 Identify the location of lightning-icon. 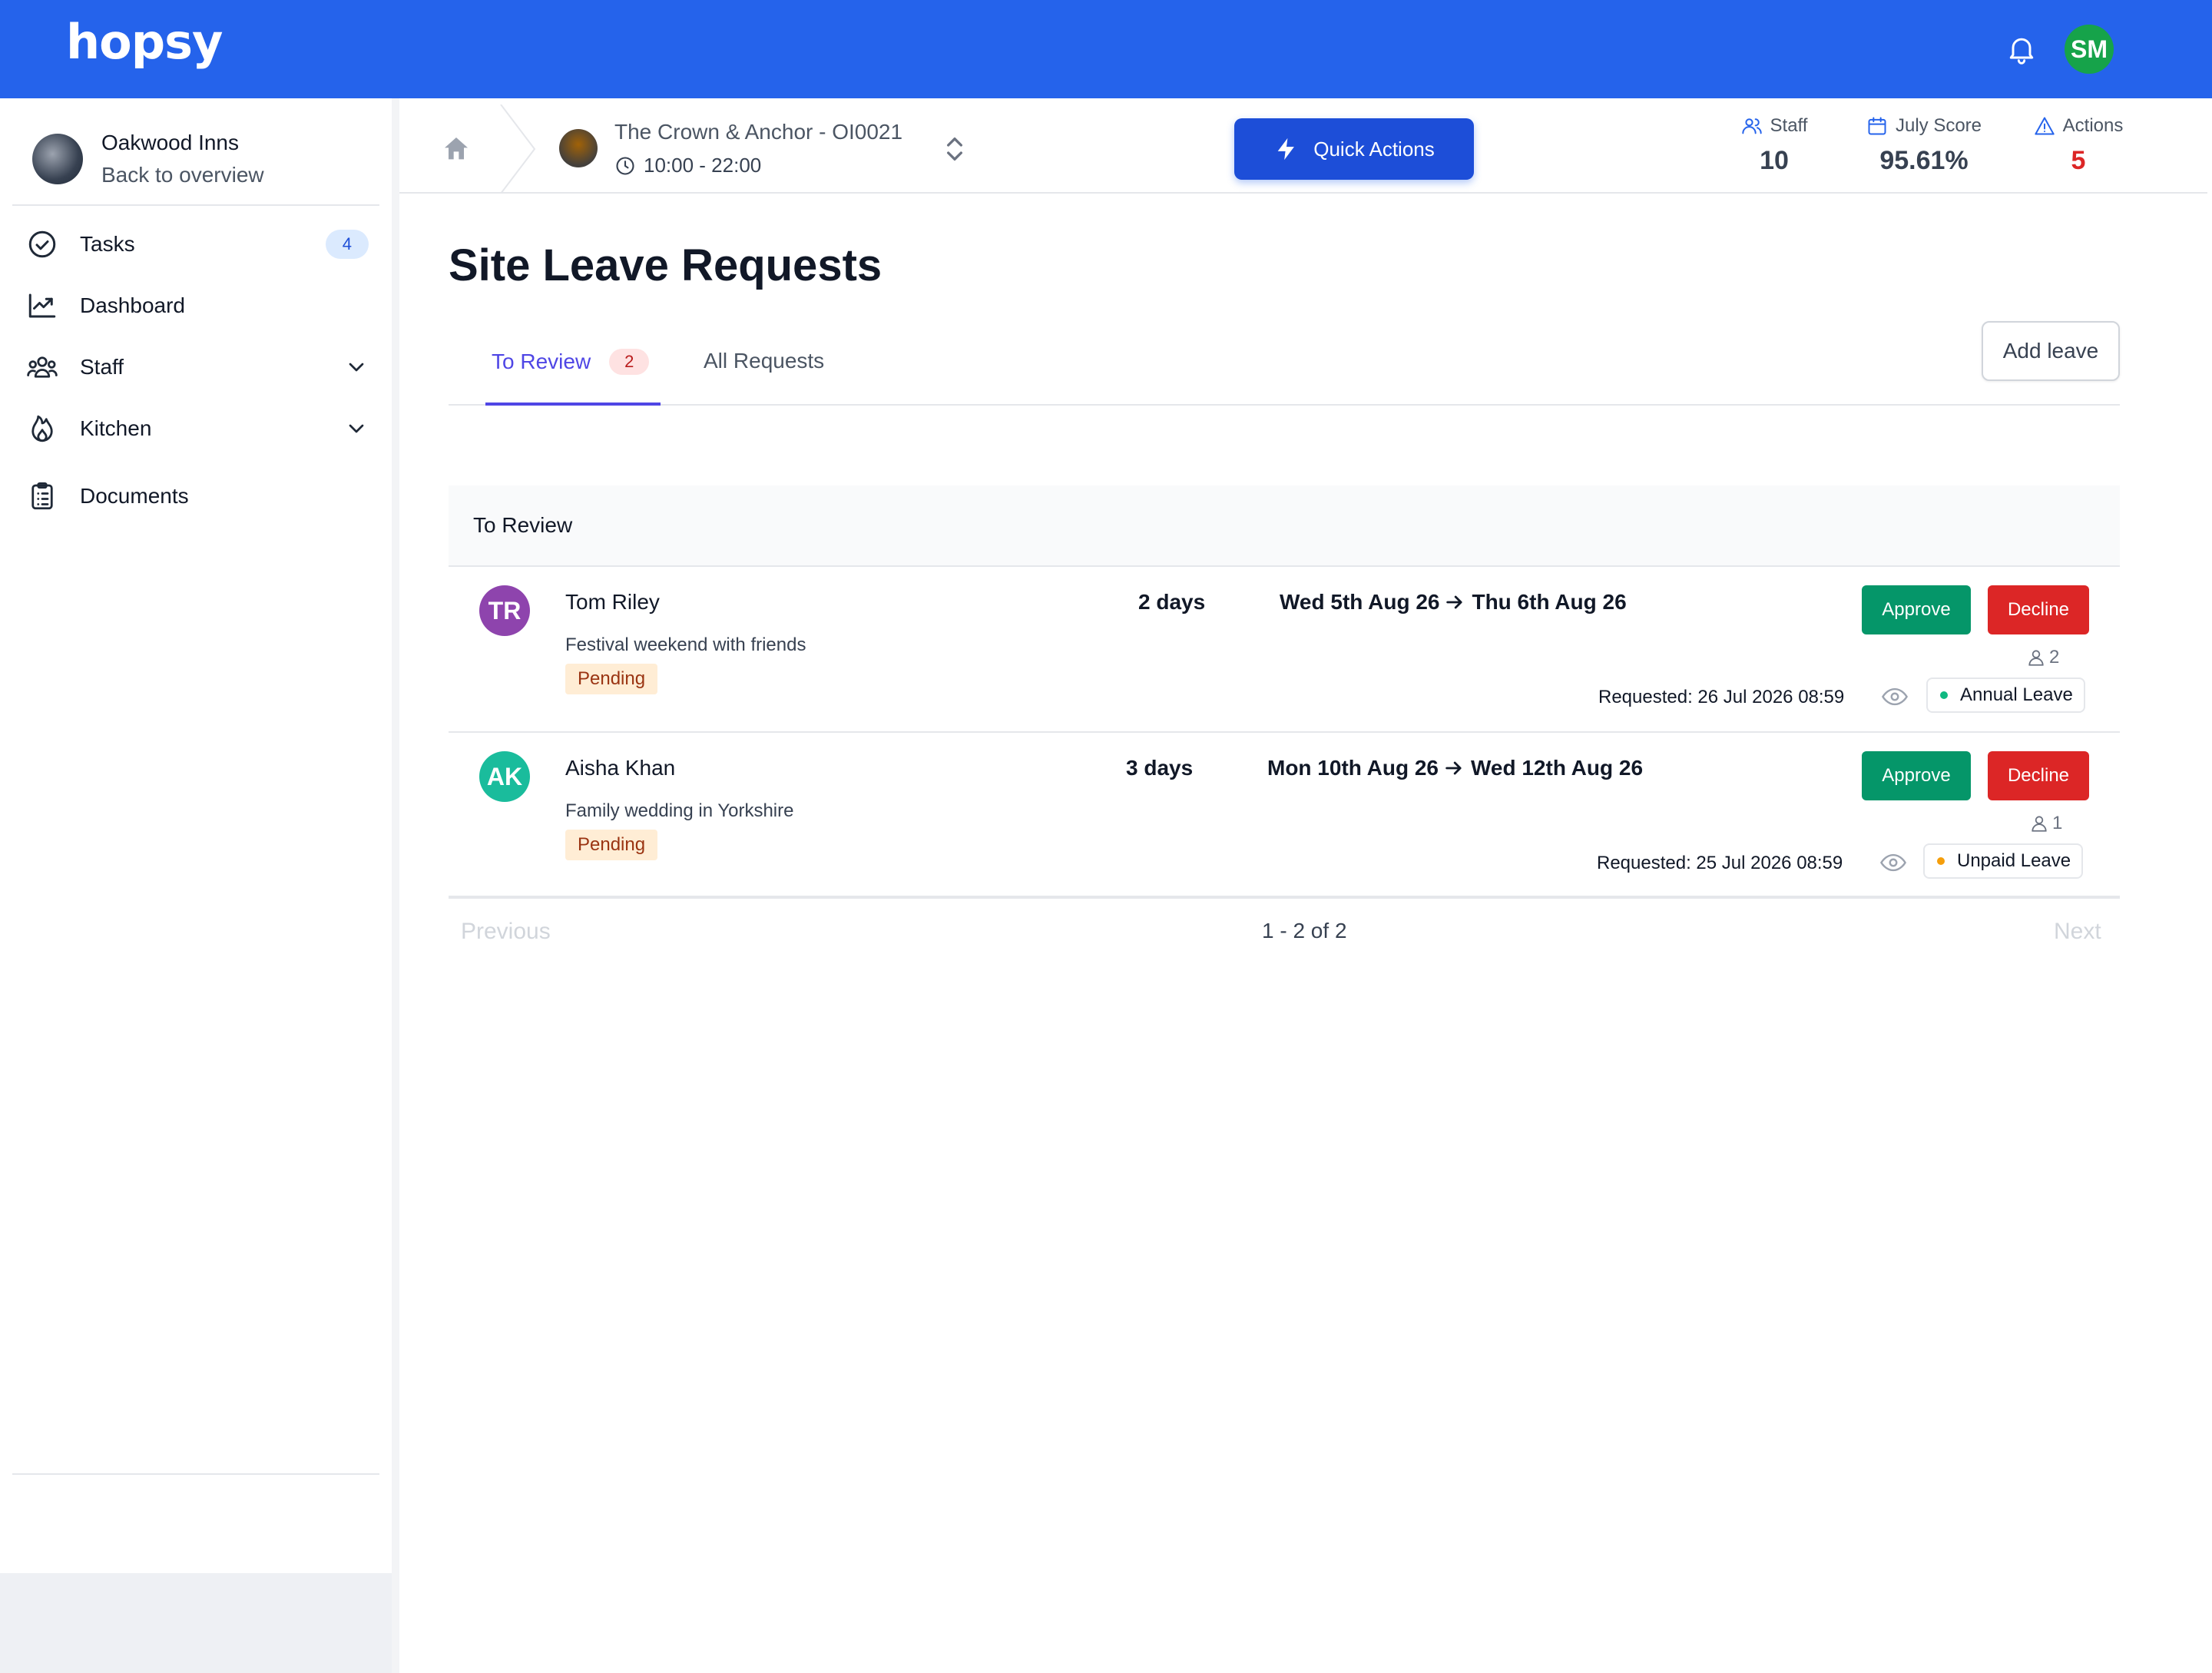
(1286, 149).